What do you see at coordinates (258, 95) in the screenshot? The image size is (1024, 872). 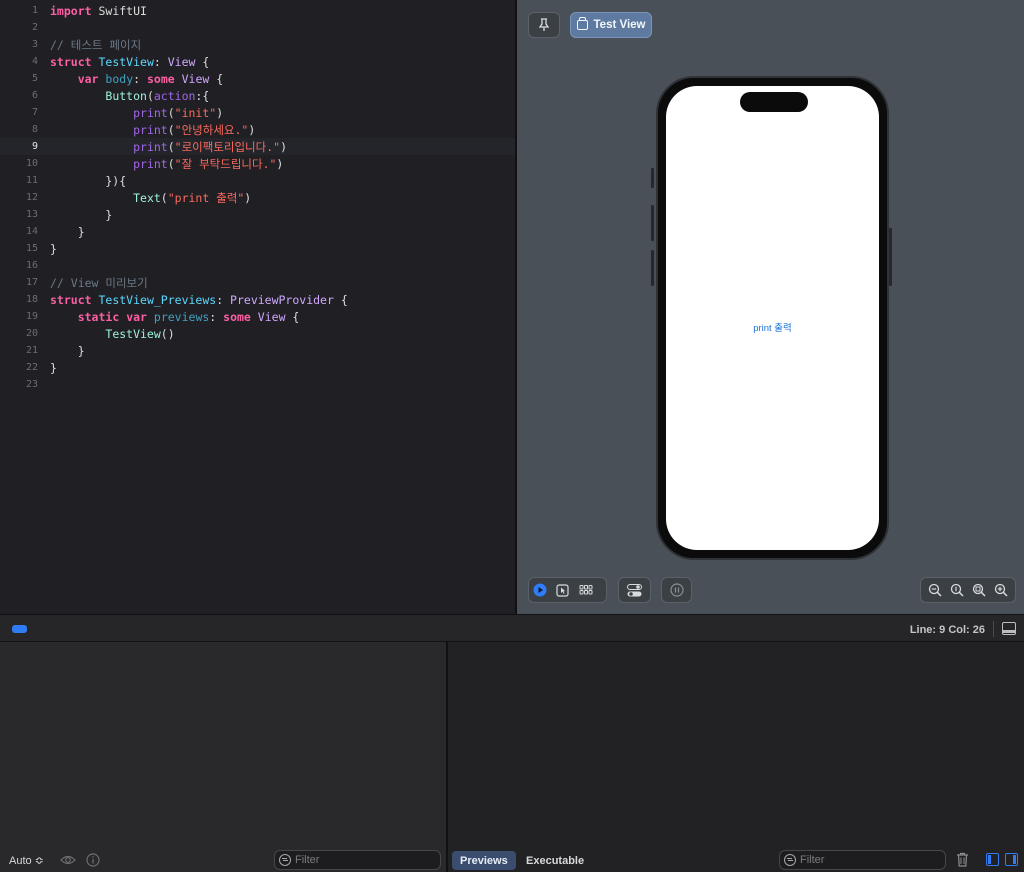 I see `code-line: 6 Button(action:{` at bounding box center [258, 95].